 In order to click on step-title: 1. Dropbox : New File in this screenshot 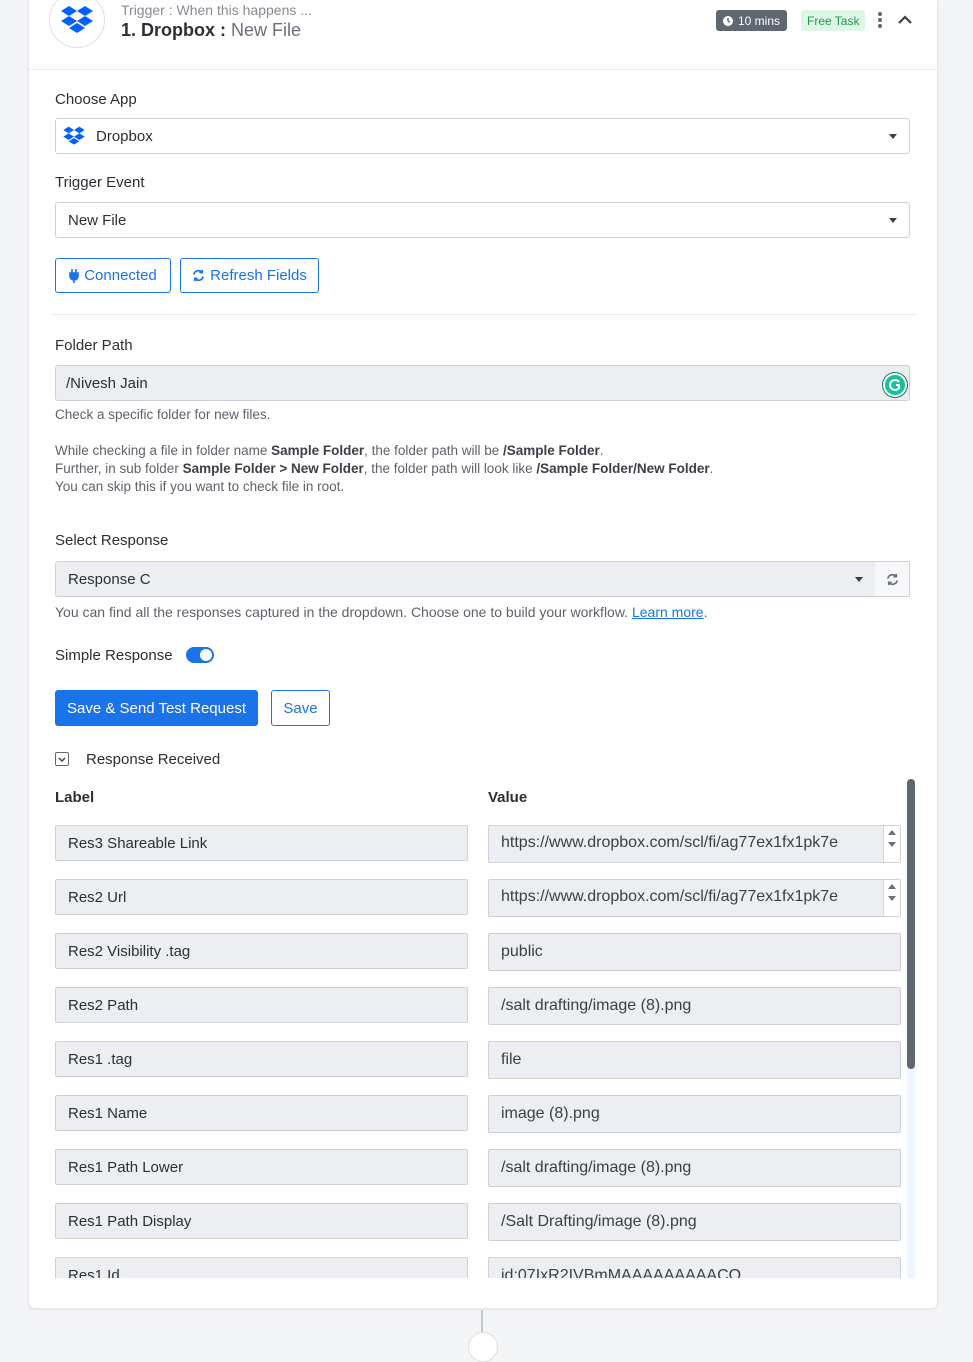, I will do `click(211, 30)`.